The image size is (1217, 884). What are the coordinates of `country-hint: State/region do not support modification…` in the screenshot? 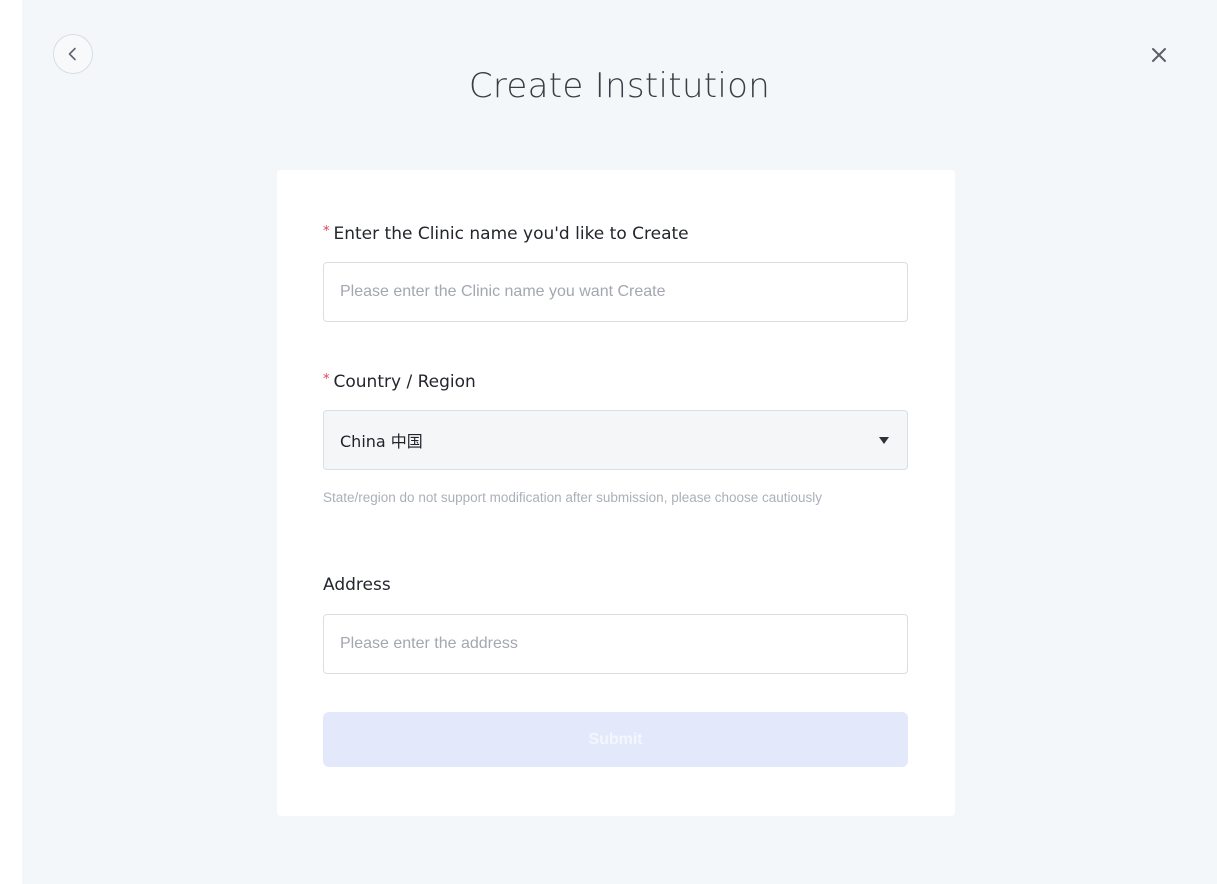 It's located at (573, 497).